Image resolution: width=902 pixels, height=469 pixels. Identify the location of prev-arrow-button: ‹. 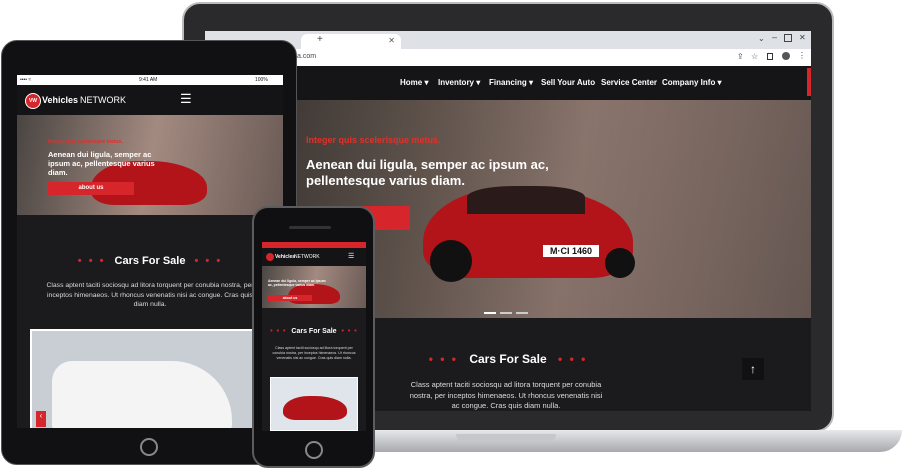
(41, 419).